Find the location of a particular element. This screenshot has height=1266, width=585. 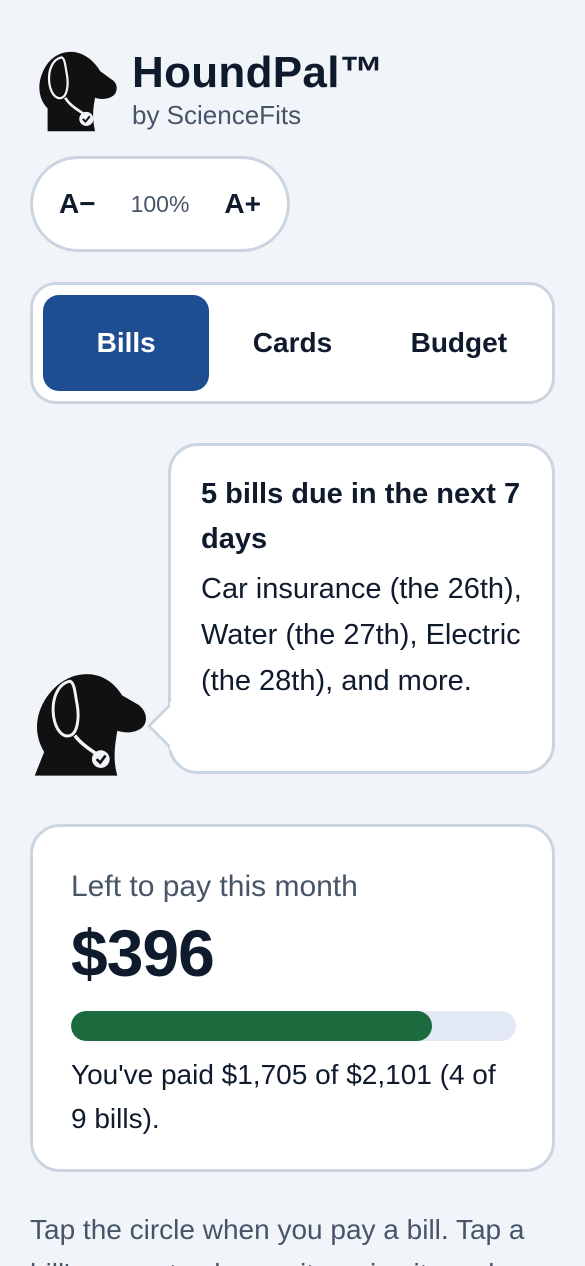

tab-cards: Cards is located at coordinates (292, 343).